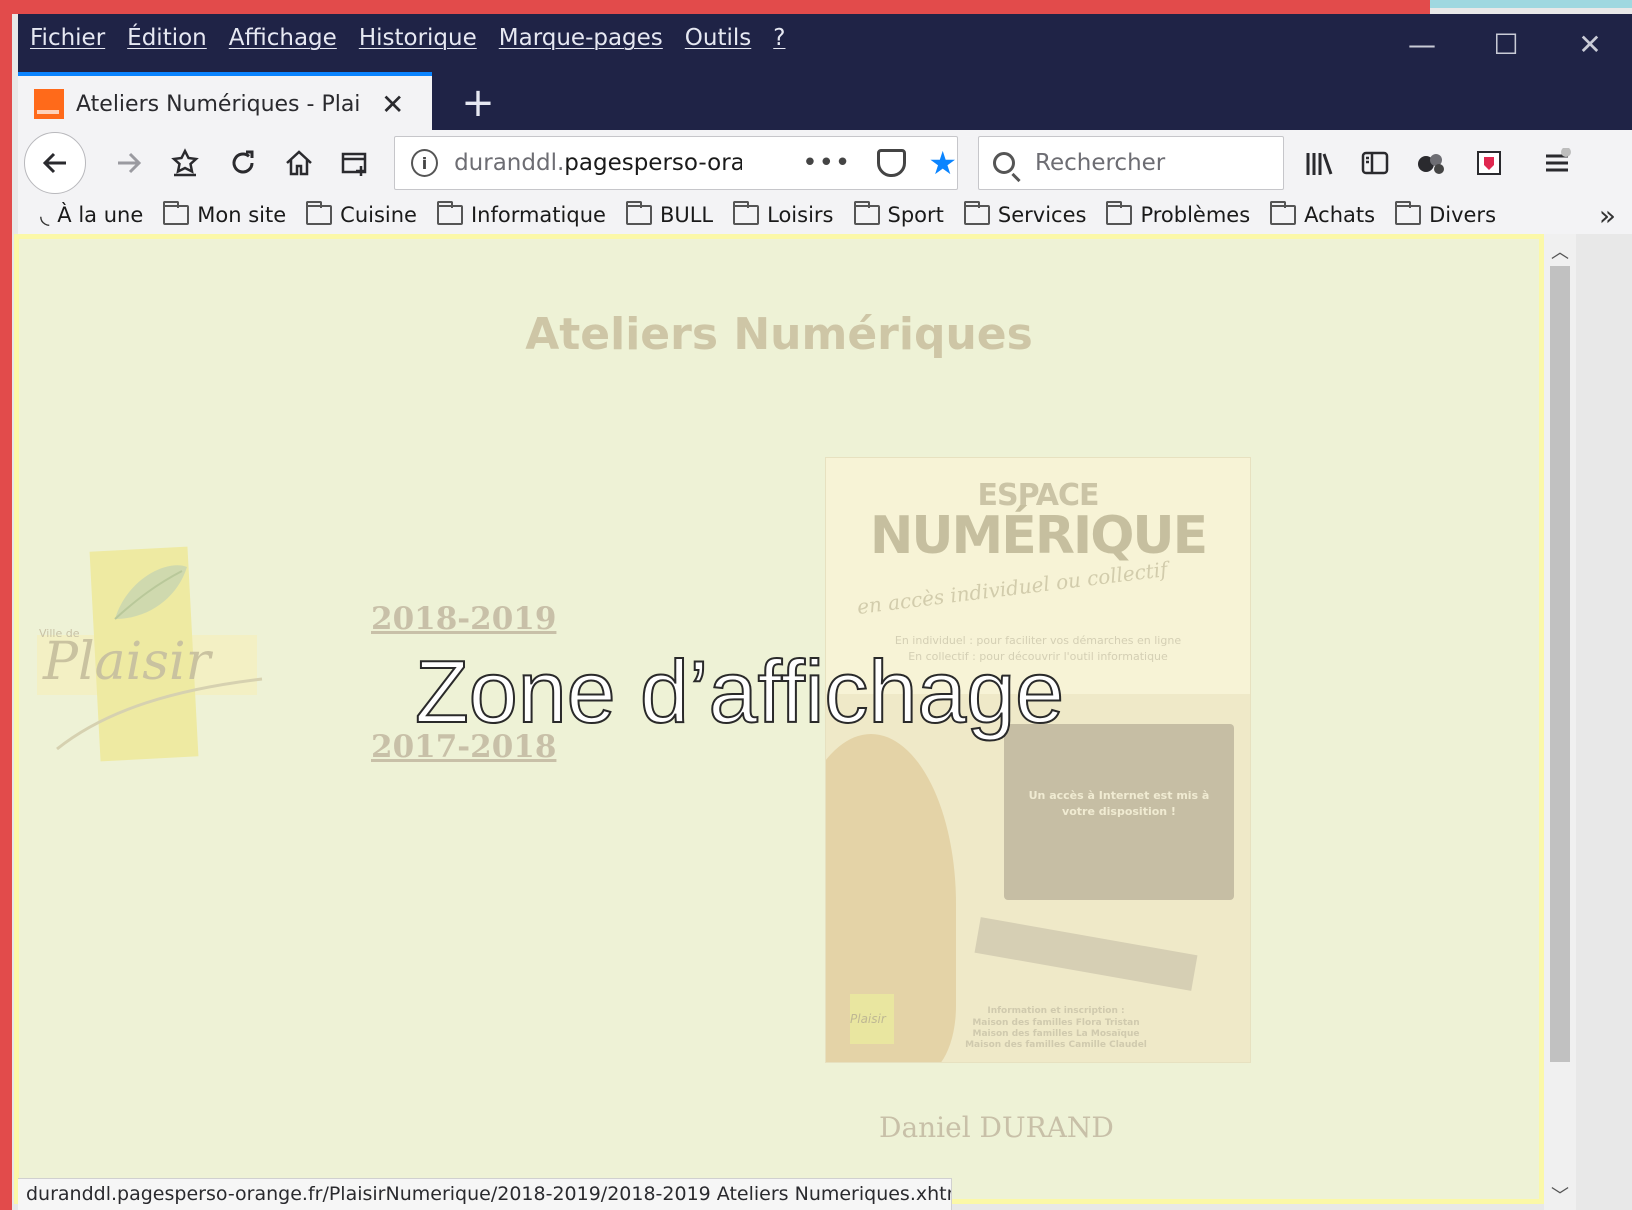 Image resolution: width=1632 pixels, height=1210 pixels. I want to click on site-info-icon: i, so click(425, 163).